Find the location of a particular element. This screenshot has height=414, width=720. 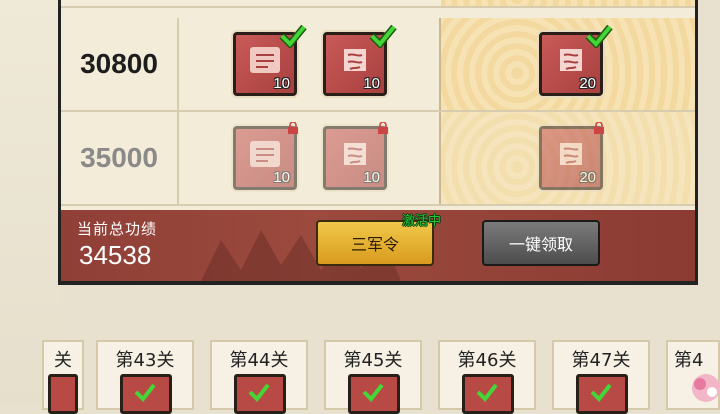

stage-card: 关 is located at coordinates (63, 377).